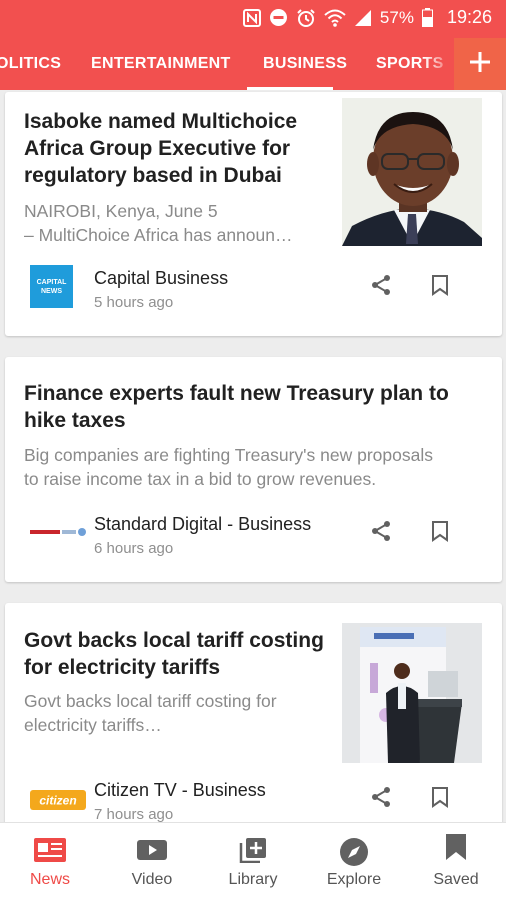  I want to click on source-logo: CAPITAL NEWS, so click(51, 286).